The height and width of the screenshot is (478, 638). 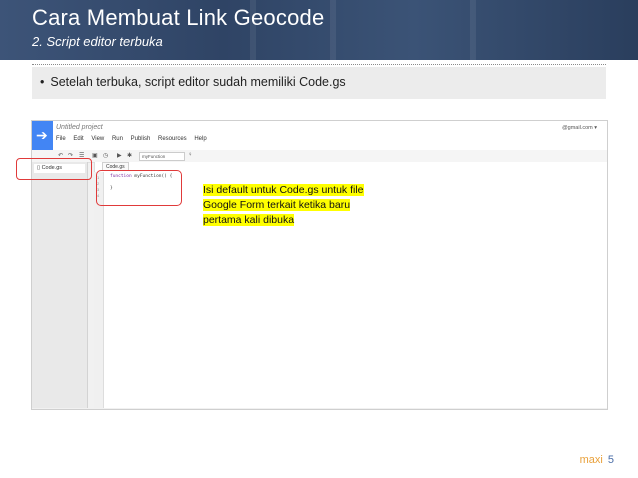 I want to click on account-menu: @gmail.com ▾, so click(x=579, y=128).